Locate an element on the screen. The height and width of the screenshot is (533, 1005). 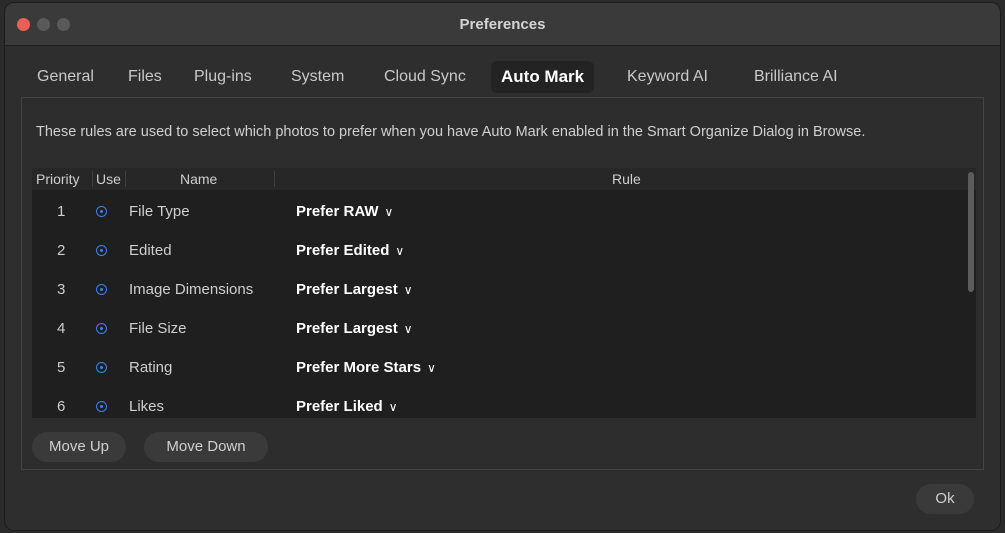
move-up-button: Move Up is located at coordinates (79, 447).